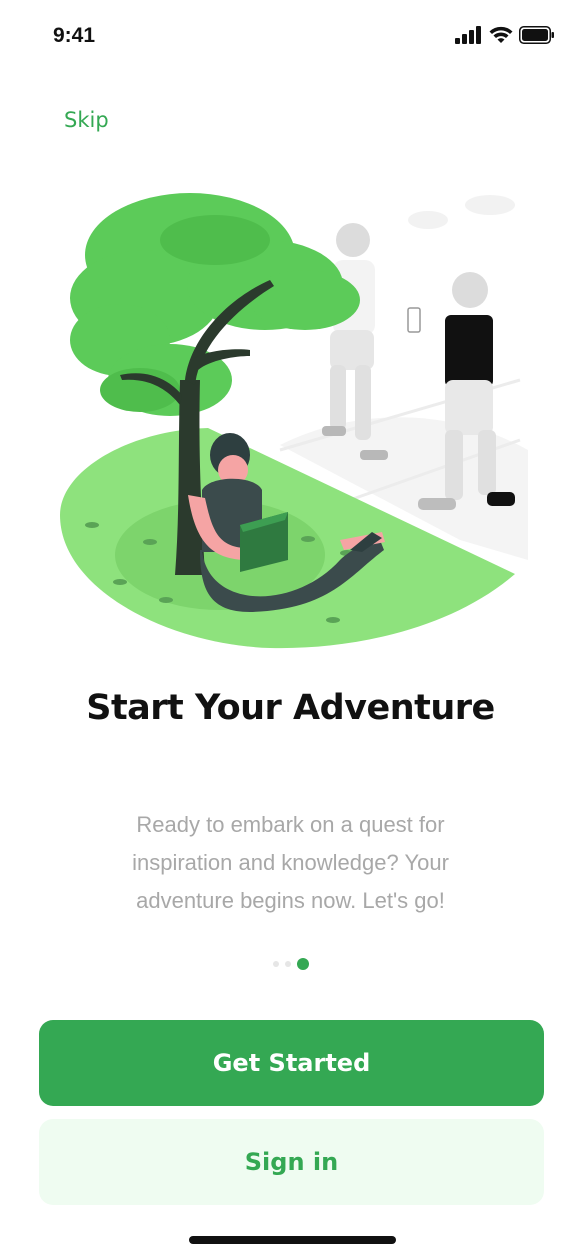 This screenshot has height=1257, width=581. What do you see at coordinates (302, 964) in the screenshot?
I see `pagination-dot-active` at bounding box center [302, 964].